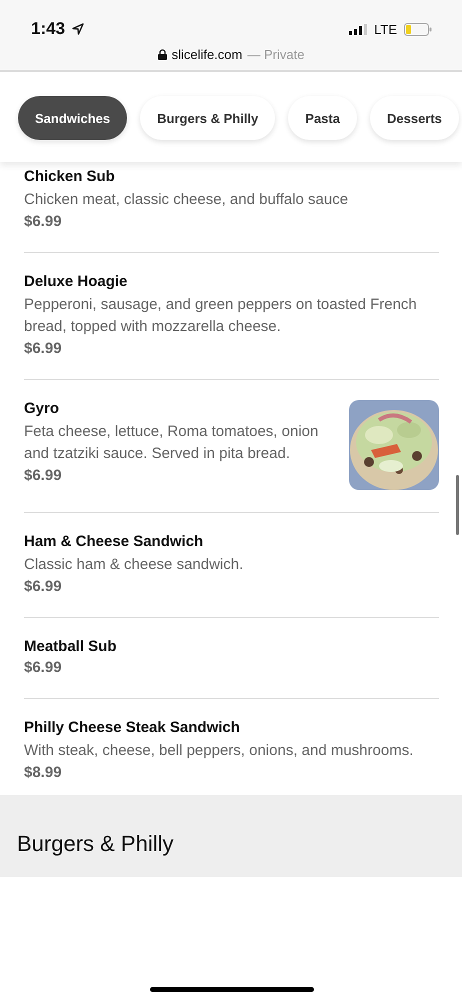 Image resolution: width=462 pixels, height=1000 pixels. What do you see at coordinates (43, 772) in the screenshot?
I see `item-price: $8.99` at bounding box center [43, 772].